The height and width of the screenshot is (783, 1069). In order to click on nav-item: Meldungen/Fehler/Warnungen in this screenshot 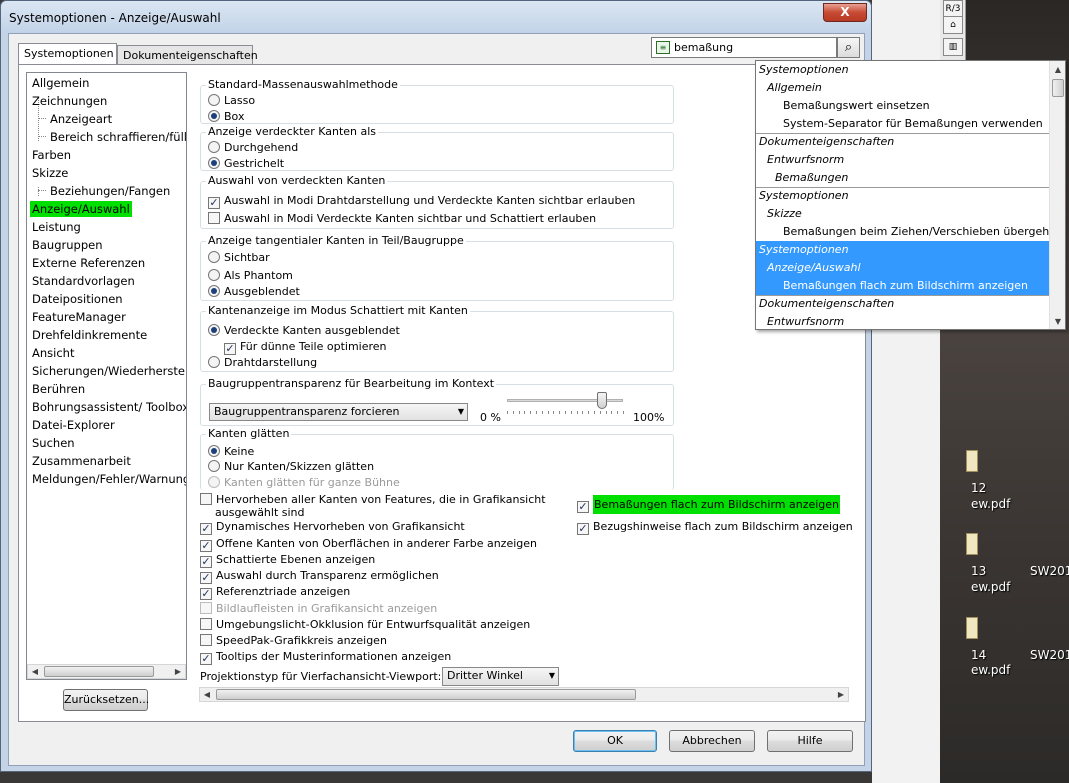, I will do `click(108, 479)`.